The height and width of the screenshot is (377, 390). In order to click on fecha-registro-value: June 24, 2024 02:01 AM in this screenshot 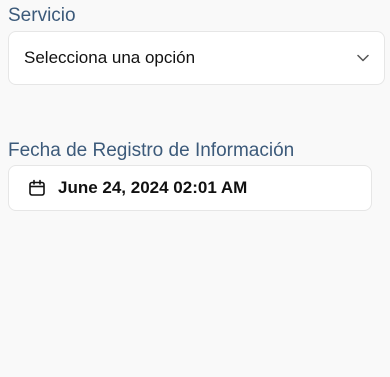, I will do `click(153, 187)`.